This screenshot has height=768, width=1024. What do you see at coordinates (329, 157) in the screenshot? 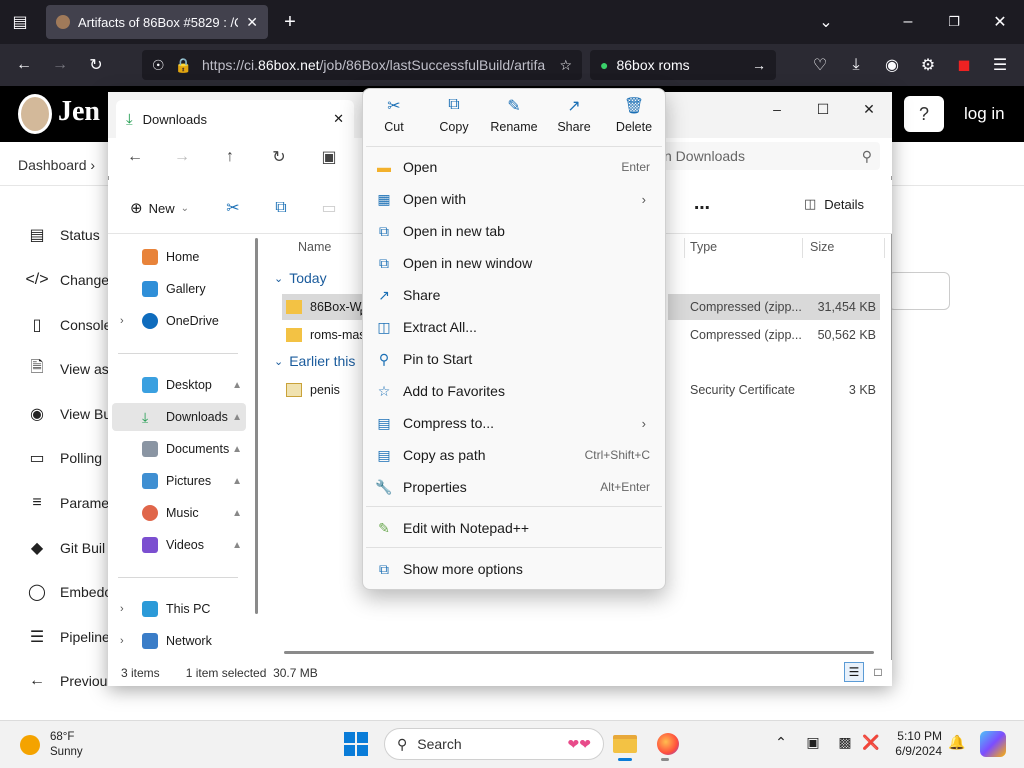
I see `explorer-monitor-icon: ▣` at bounding box center [329, 157].